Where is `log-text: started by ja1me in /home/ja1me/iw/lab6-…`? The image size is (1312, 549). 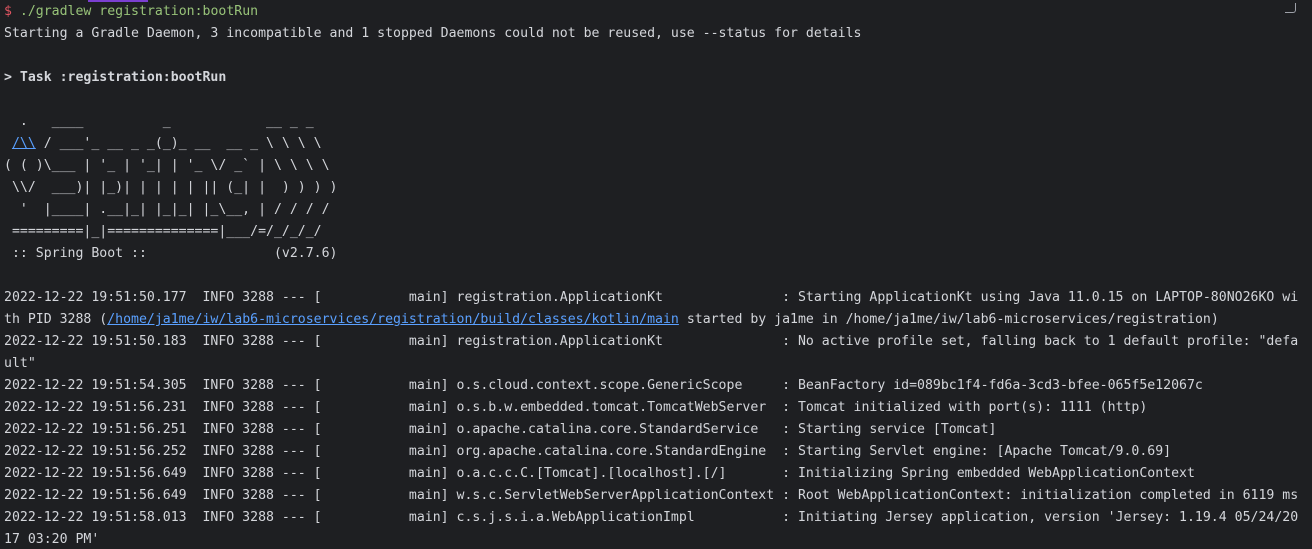
log-text: started by ja1me in /home/ja1me/iw/lab6-… is located at coordinates (948, 319).